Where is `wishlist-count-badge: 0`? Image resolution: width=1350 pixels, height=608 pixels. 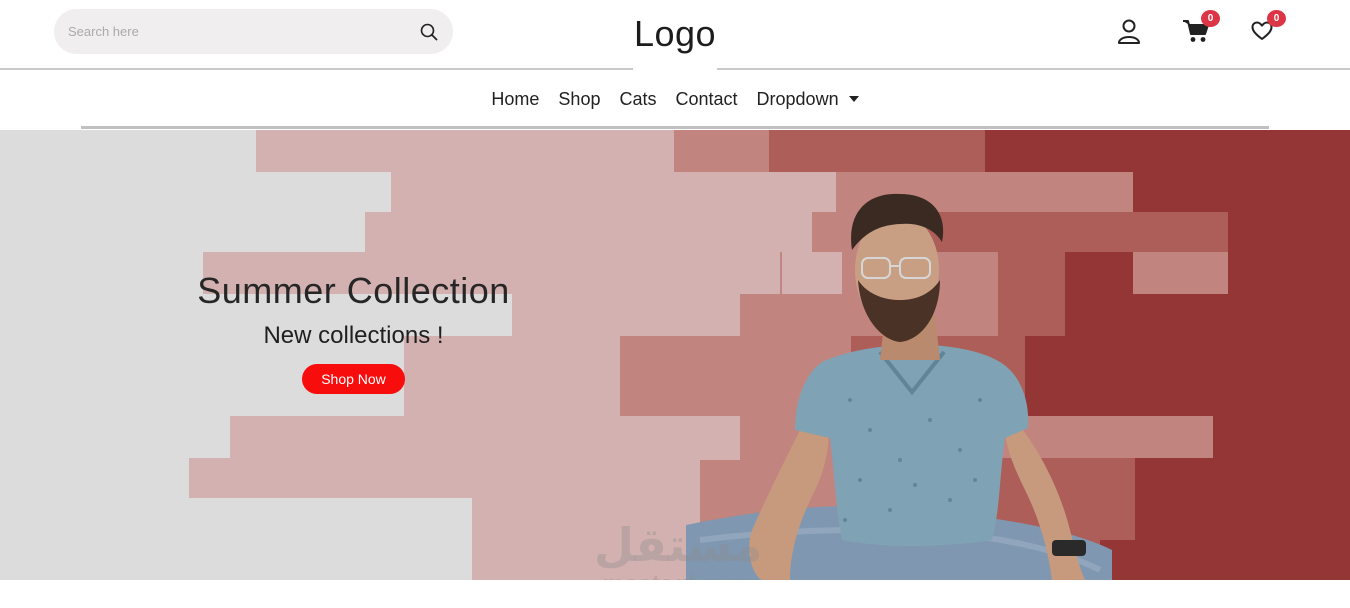 wishlist-count-badge: 0 is located at coordinates (1276, 18).